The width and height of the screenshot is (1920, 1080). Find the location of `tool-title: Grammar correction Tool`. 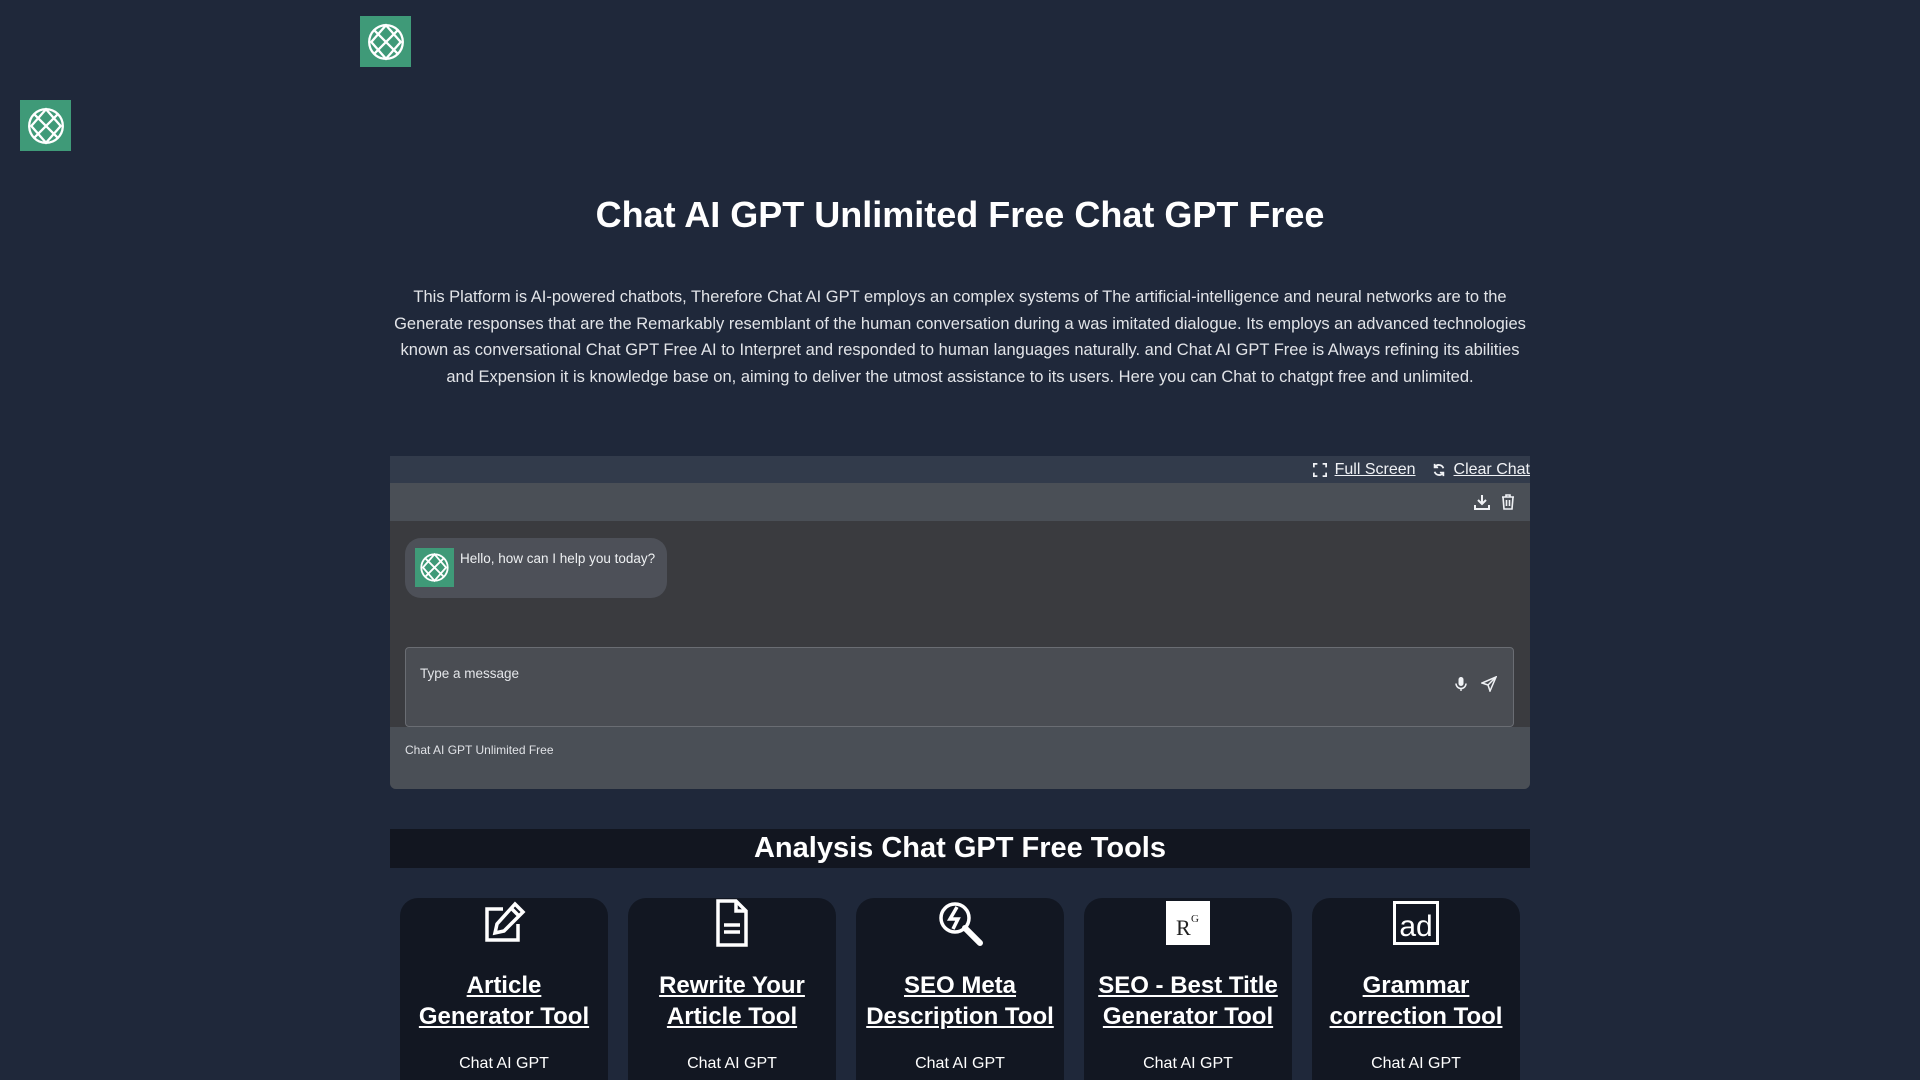

tool-title: Grammar correction Tool is located at coordinates (1416, 1001).